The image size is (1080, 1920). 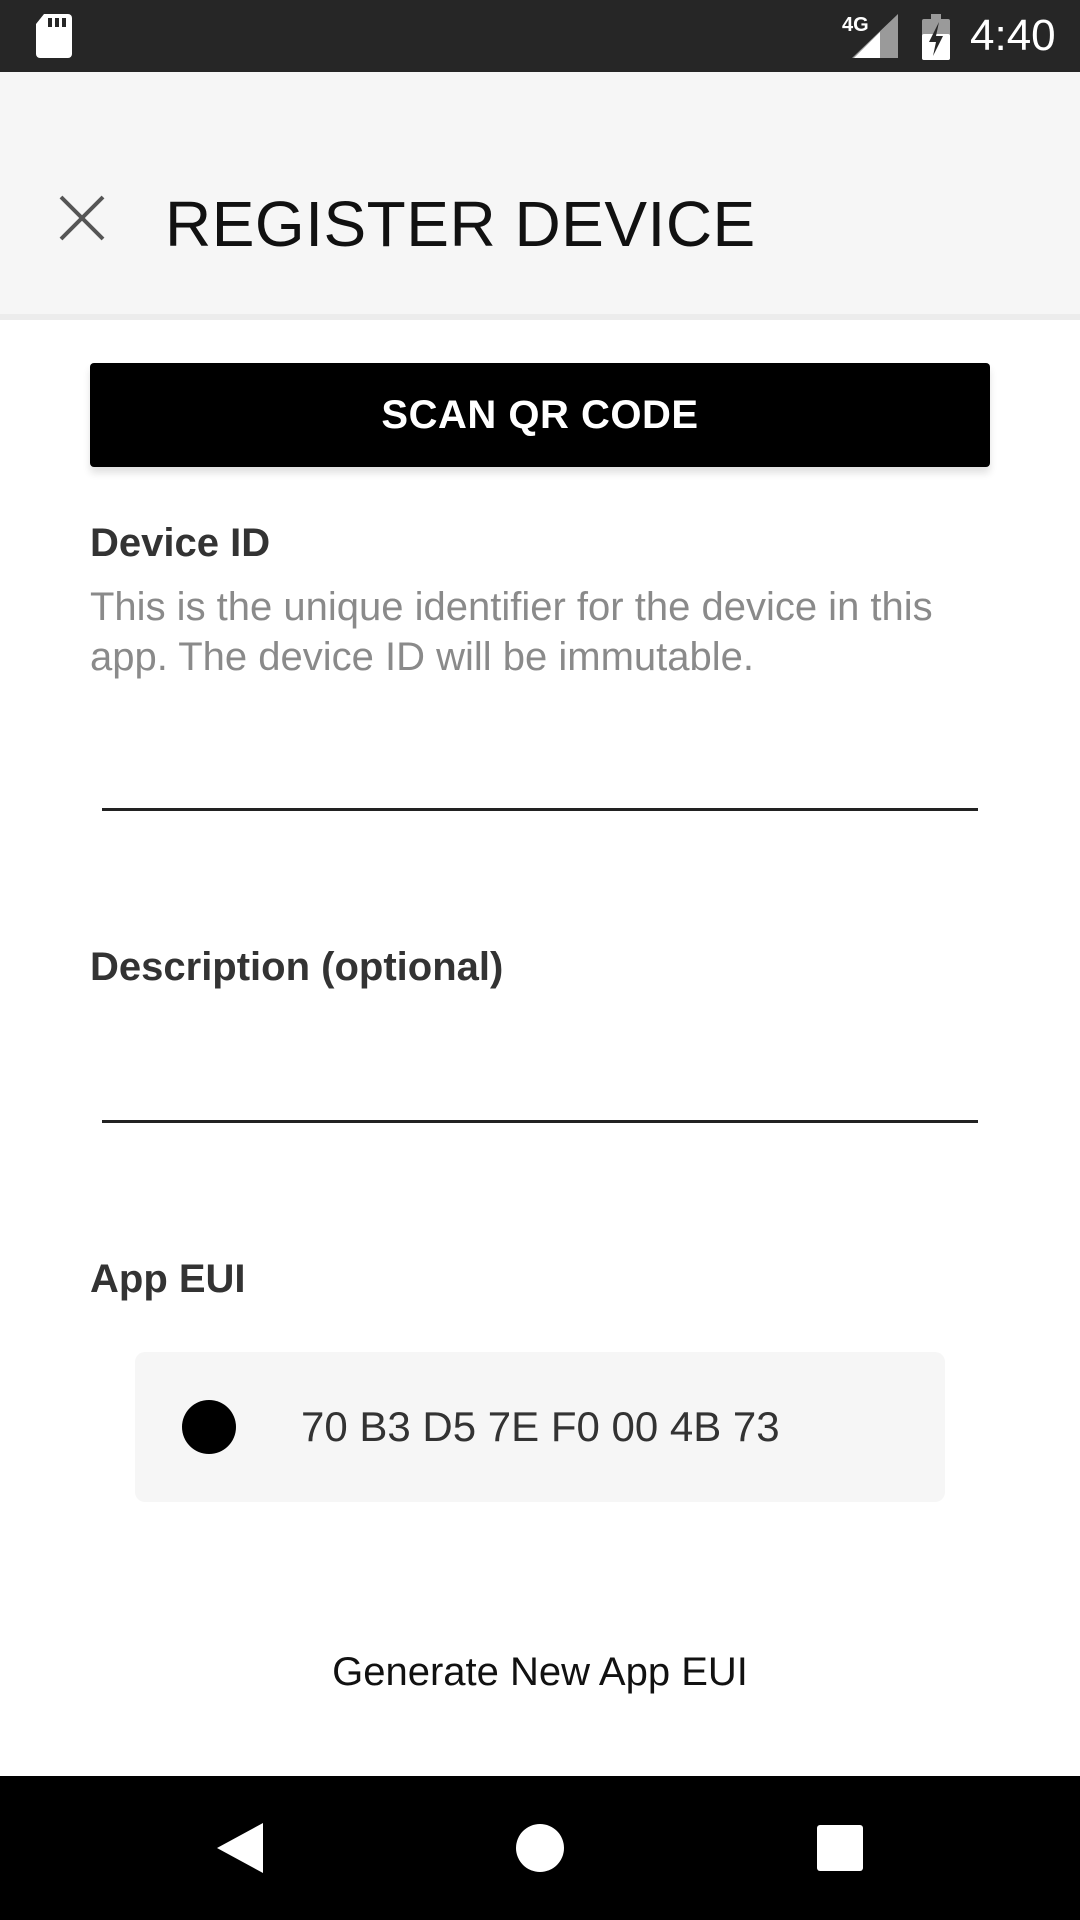 I want to click on home-button, so click(x=540, y=1848).